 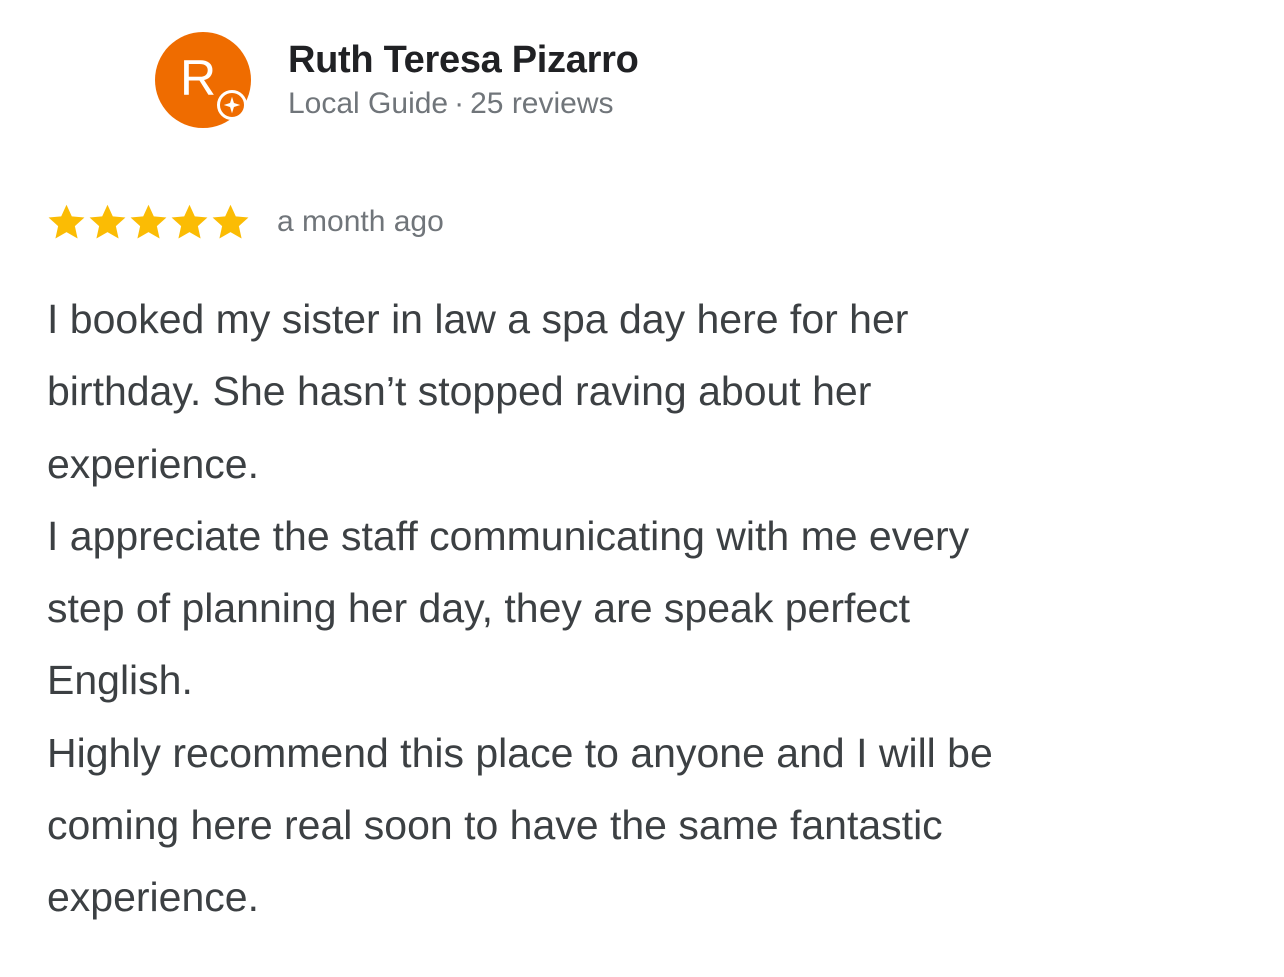 I want to click on review-time: a month ago, so click(x=360, y=221).